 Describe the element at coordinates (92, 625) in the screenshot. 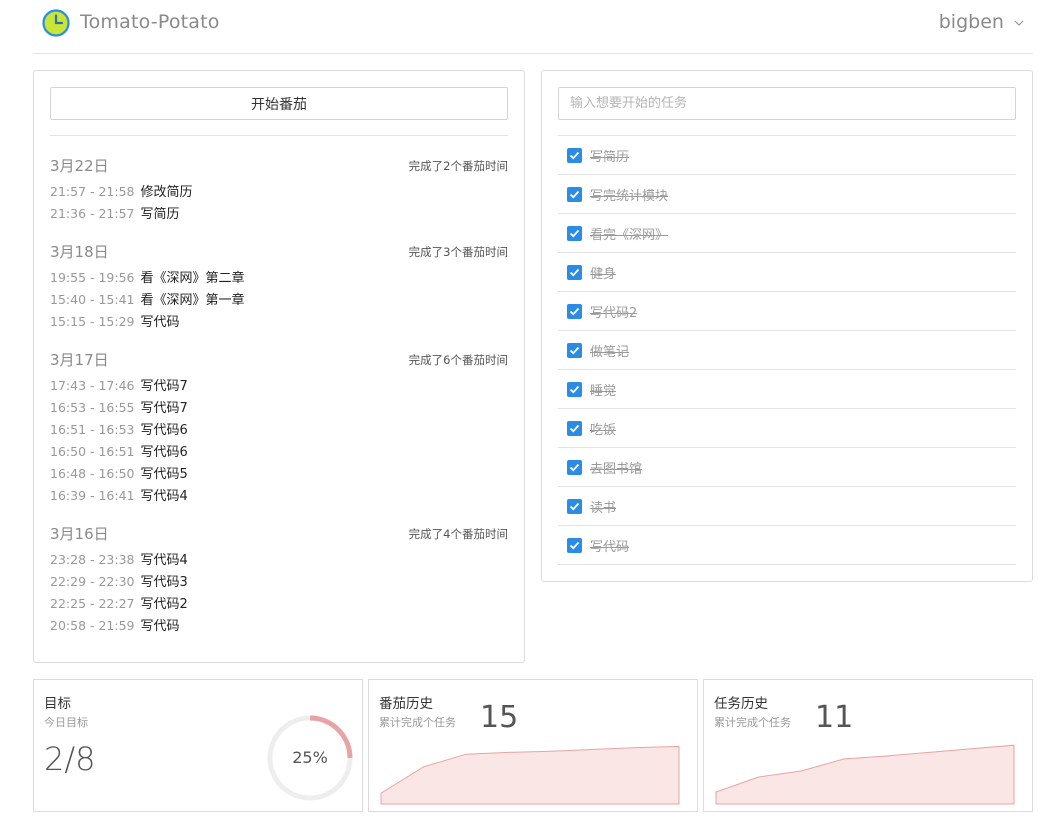

I see `item-time: 20:58 - 21:59` at that location.